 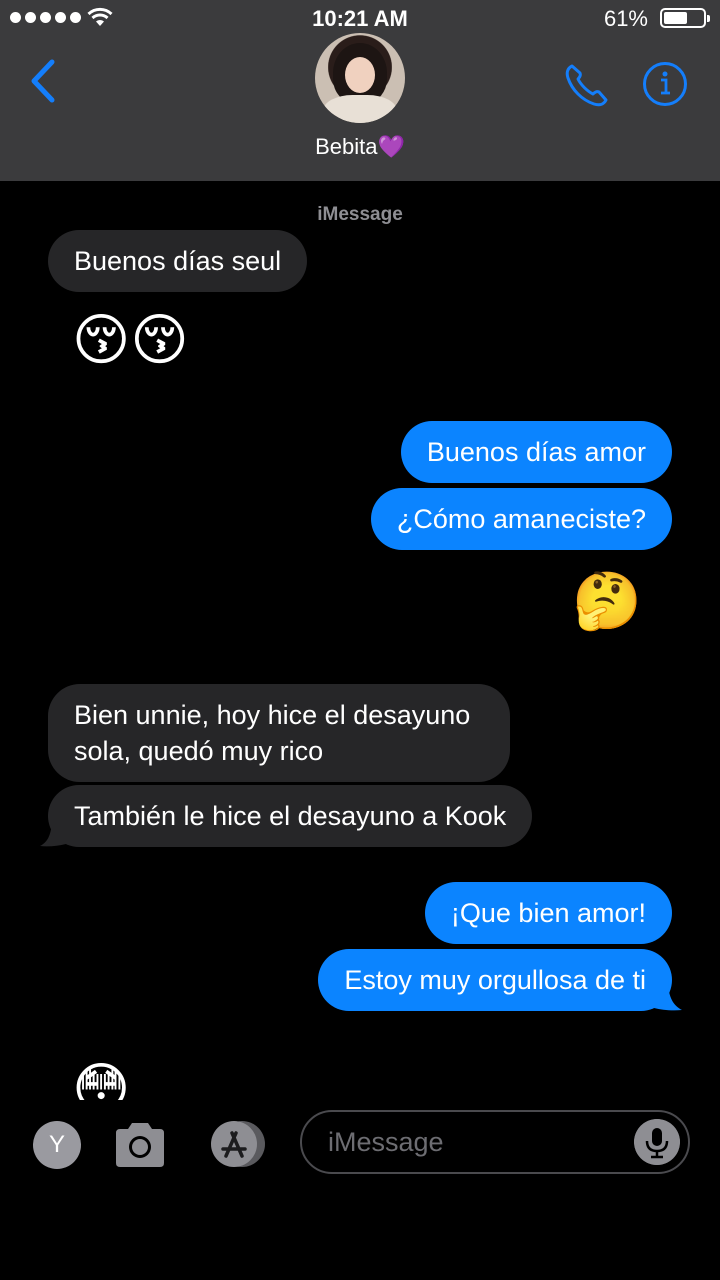 What do you see at coordinates (140, 1144) in the screenshot?
I see `camera-icon` at bounding box center [140, 1144].